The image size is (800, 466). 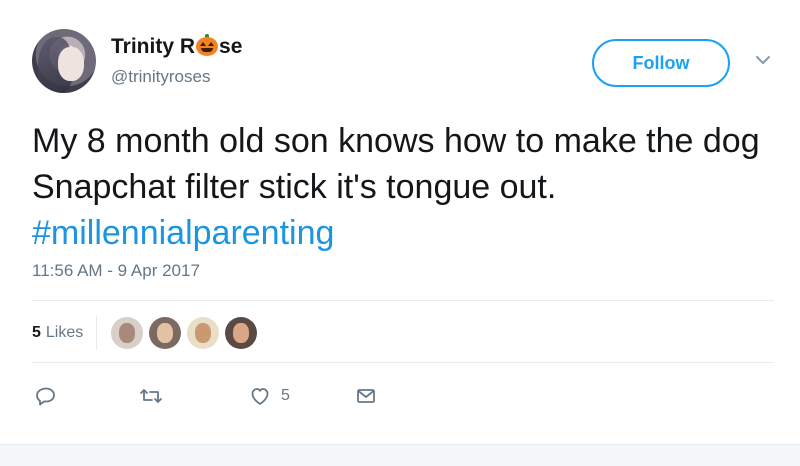 I want to click on tweet-stats: 5 Likes, so click(x=145, y=333).